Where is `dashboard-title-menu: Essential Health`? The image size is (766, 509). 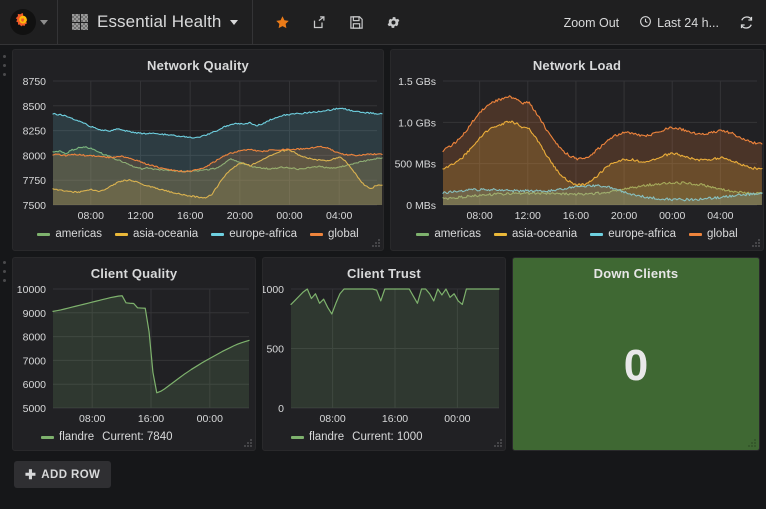 dashboard-title-menu: Essential Health is located at coordinates (156, 22).